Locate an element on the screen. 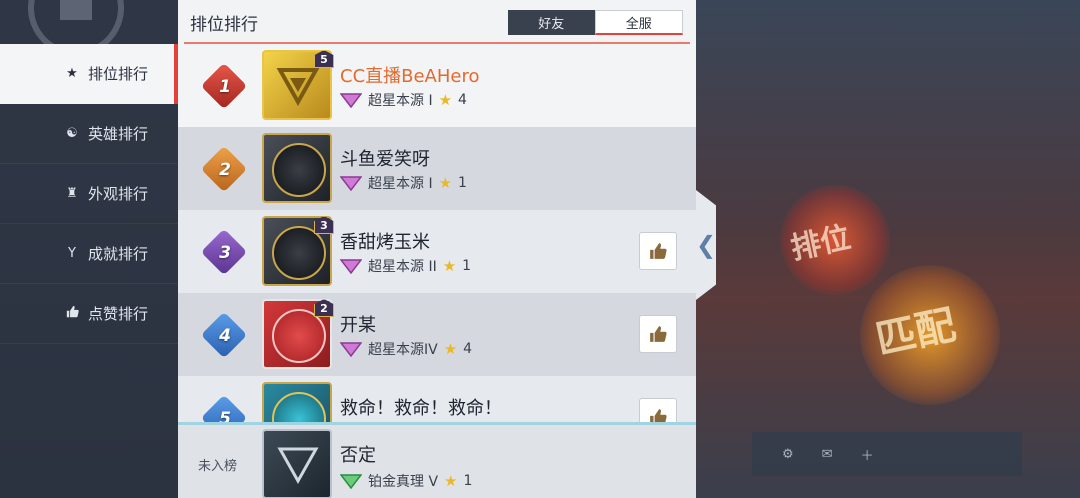 The height and width of the screenshot is (498, 1080). settings-icon: ⚙ is located at coordinates (788, 454).